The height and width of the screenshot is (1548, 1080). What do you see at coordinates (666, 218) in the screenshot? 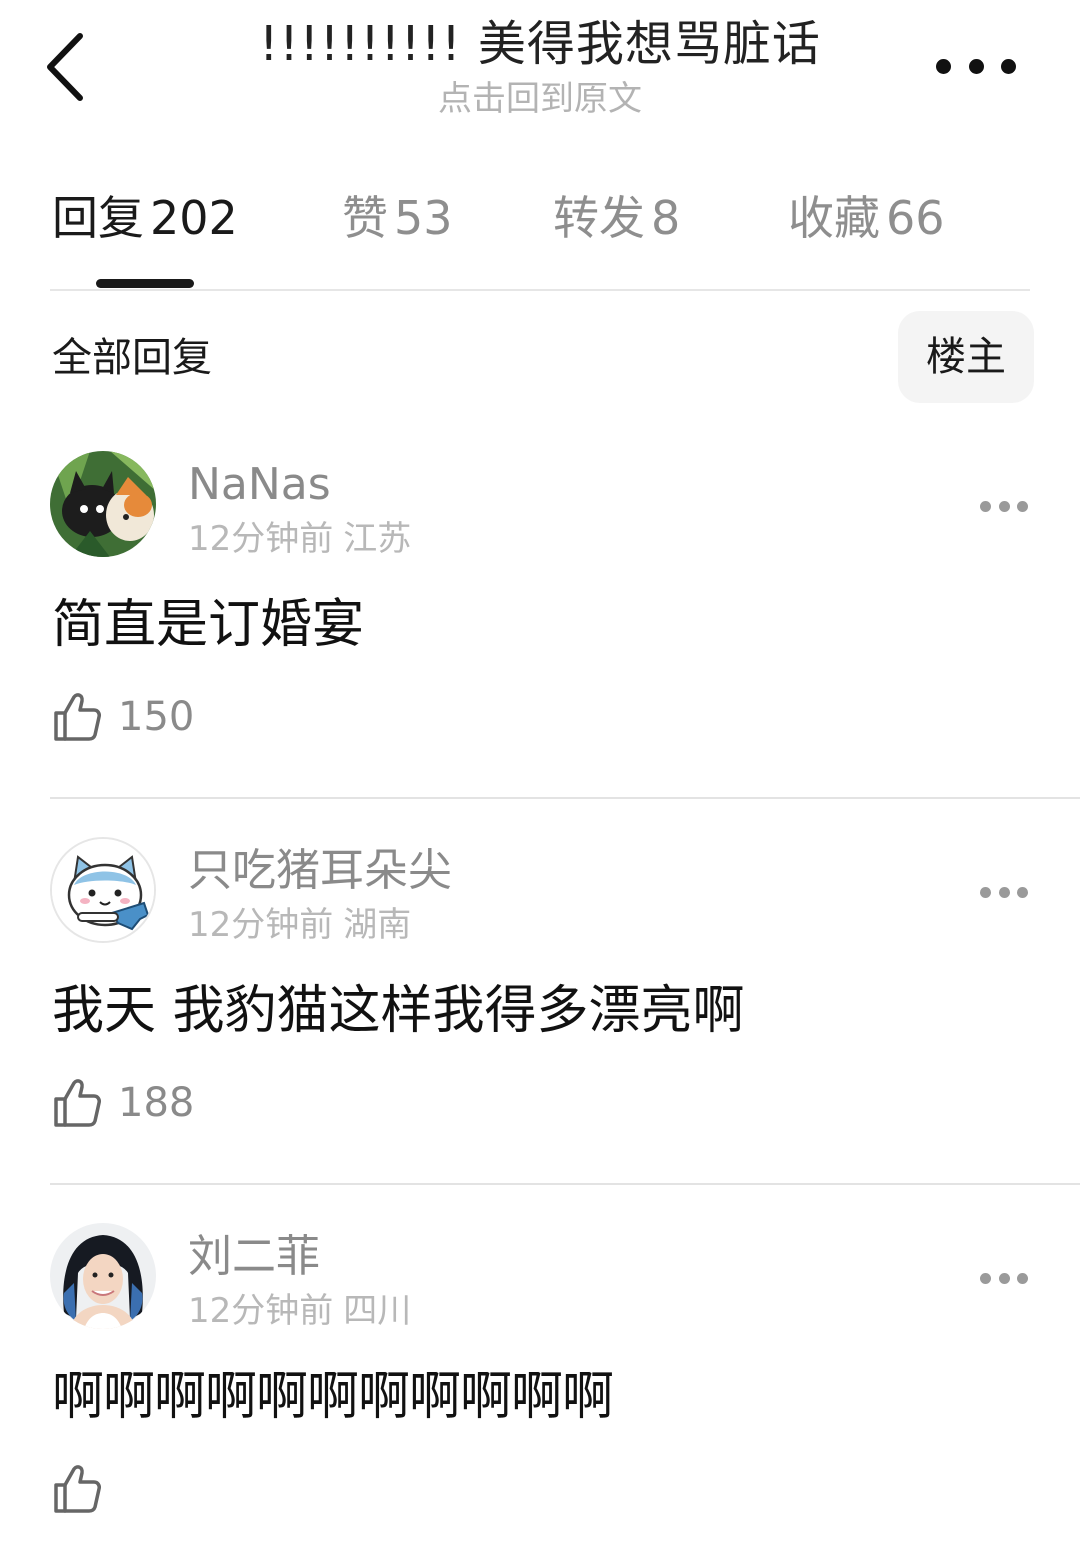
I see `tab-count: 8` at bounding box center [666, 218].